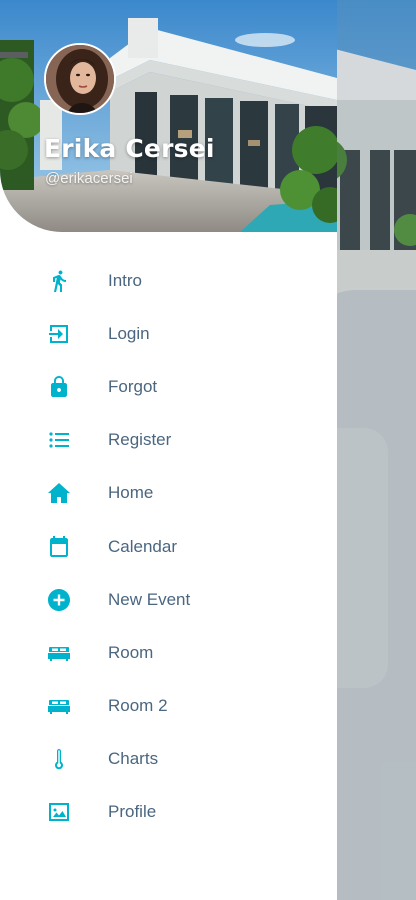 This screenshot has width=416, height=900. I want to click on login-icon, so click(59, 334).